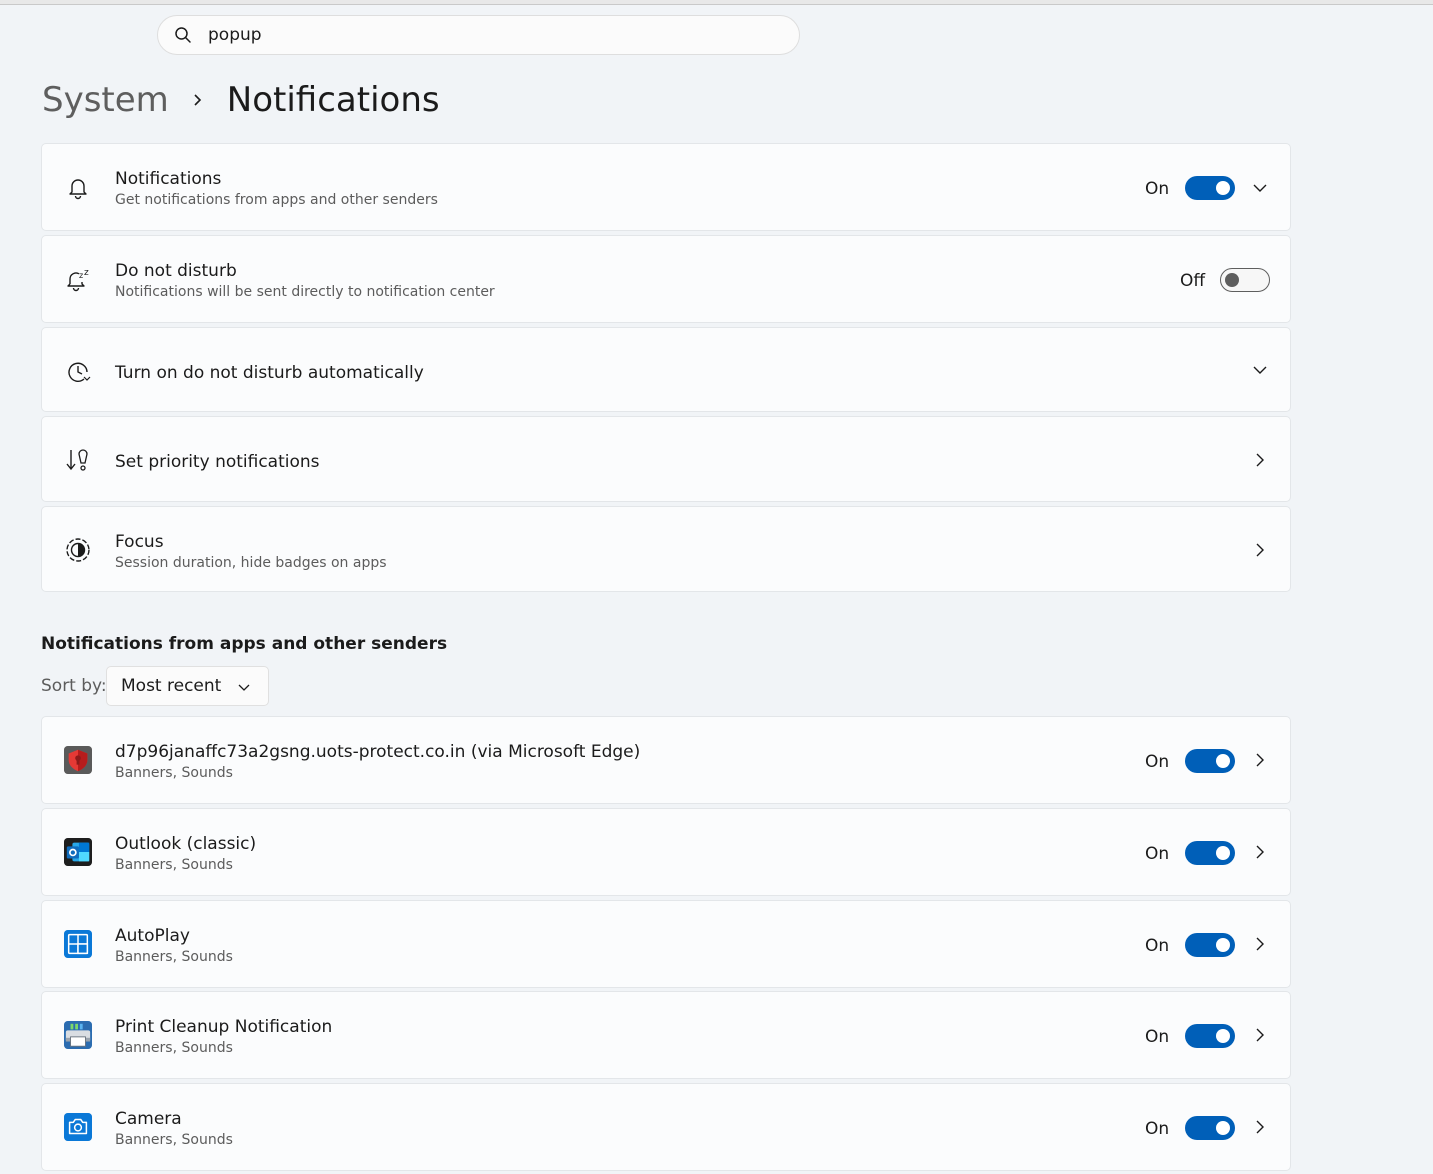 Image resolution: width=1433 pixels, height=1174 pixels. What do you see at coordinates (666, 944) in the screenshot?
I see `app-row: AutoPlay Banners, Sounds On` at bounding box center [666, 944].